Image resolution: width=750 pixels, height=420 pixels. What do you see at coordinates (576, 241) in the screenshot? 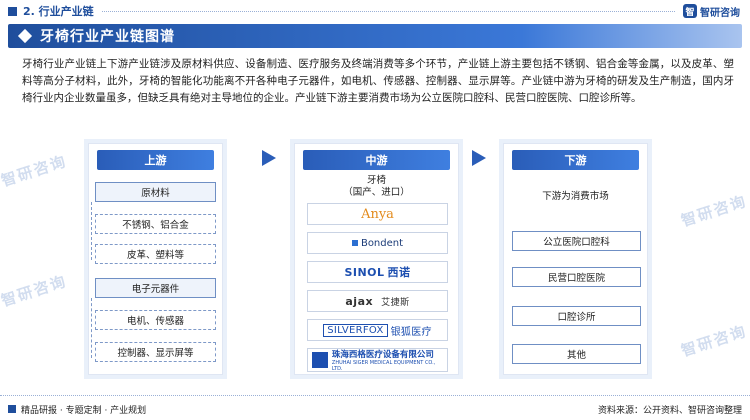
I see `downstream-item: 公立医院口腔科` at bounding box center [576, 241].